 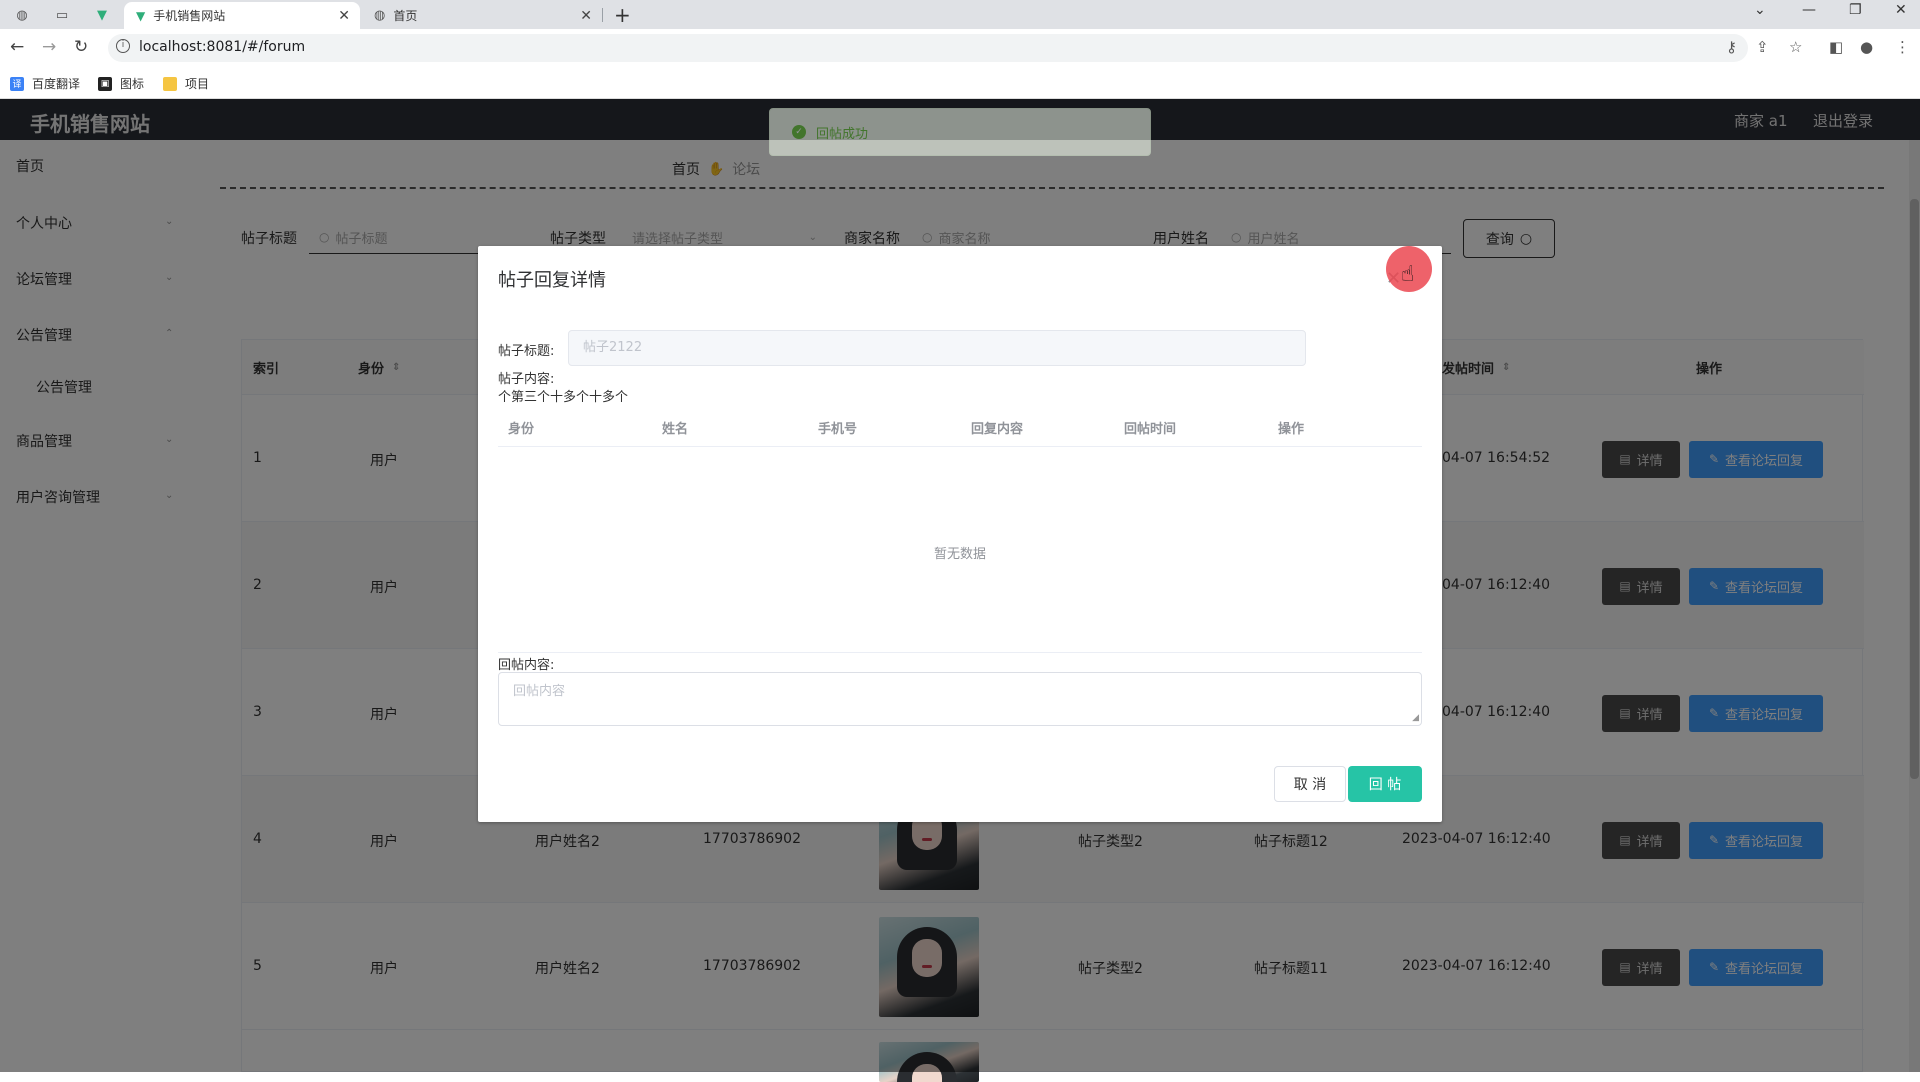 I want to click on tab-title: 首页, so click(x=405, y=16).